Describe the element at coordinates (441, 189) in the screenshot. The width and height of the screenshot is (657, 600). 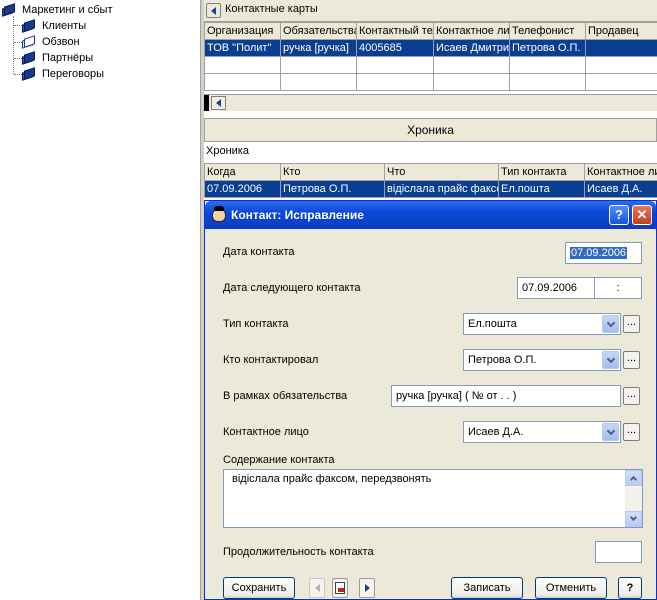
I see `table-cell: відіслала прайс факсом, передзвонять` at that location.